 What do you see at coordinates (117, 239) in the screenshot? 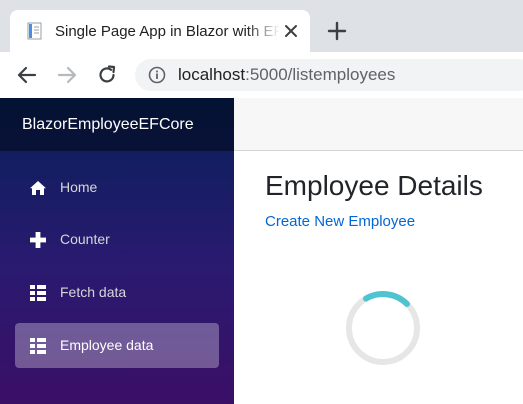
I see `nav-item-counter: Counter` at bounding box center [117, 239].